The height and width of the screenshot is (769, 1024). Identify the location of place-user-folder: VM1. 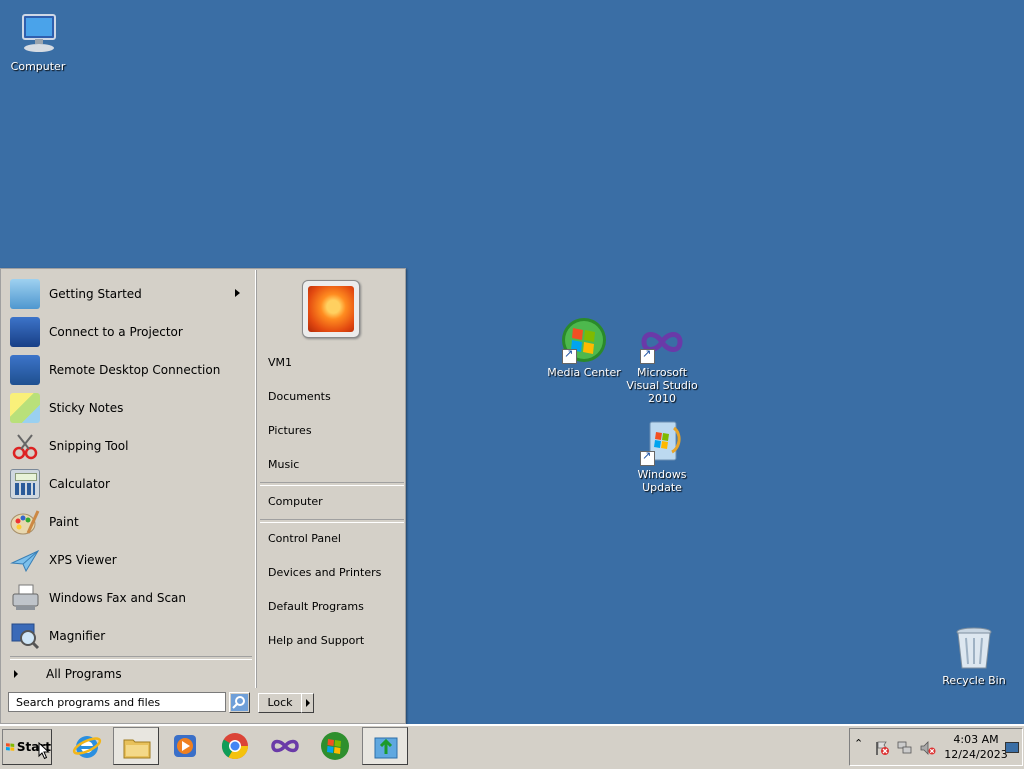
(280, 363).